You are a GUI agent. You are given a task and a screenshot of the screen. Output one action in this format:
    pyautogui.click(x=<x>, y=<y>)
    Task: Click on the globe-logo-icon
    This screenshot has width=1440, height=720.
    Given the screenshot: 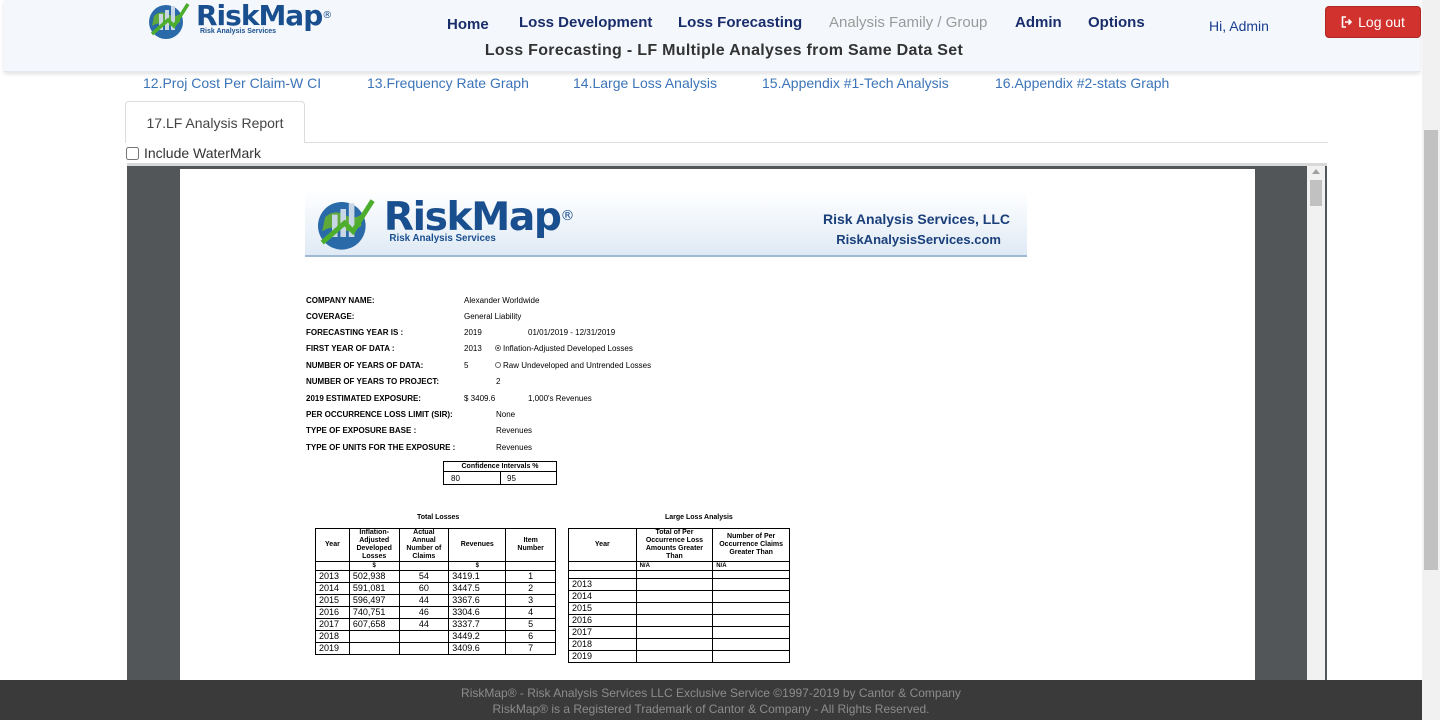 What is the action you would take?
    pyautogui.click(x=169, y=21)
    